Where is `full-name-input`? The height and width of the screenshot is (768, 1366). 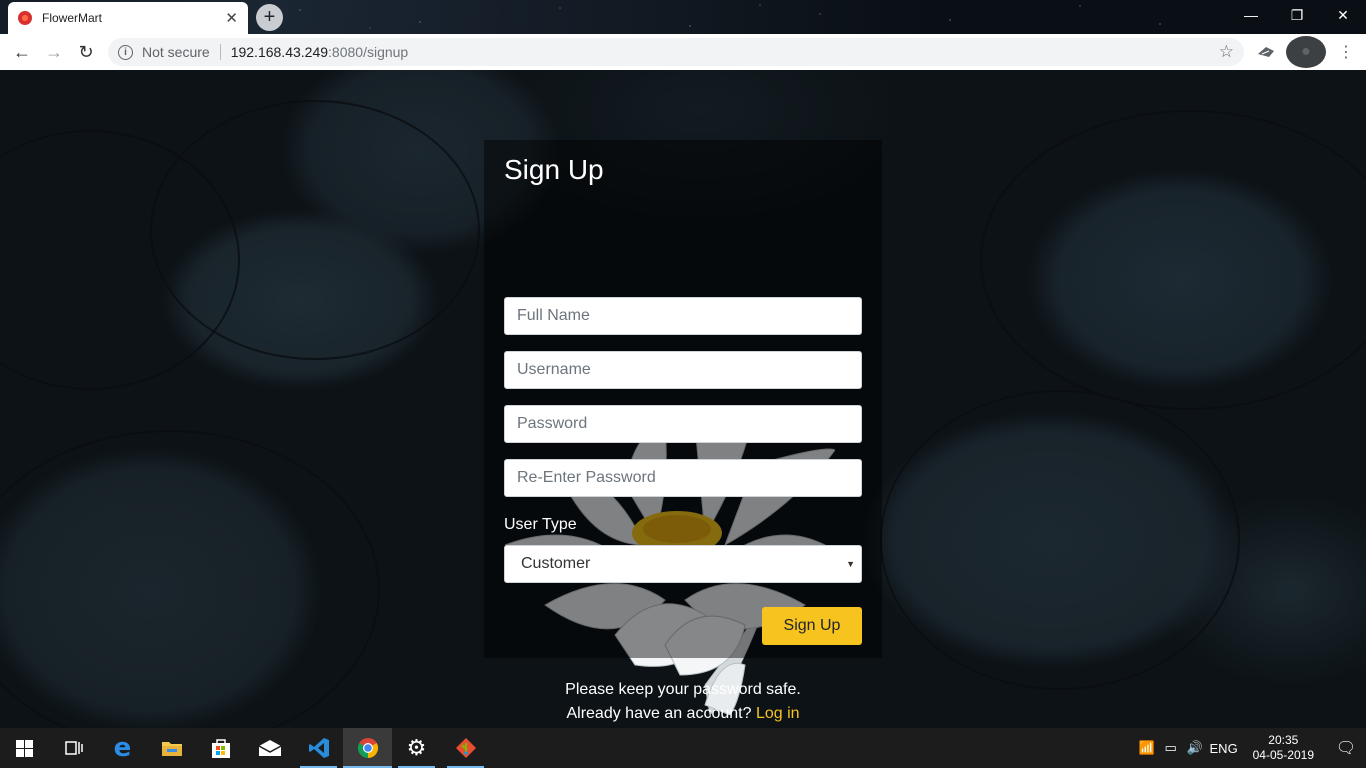
full-name-input is located at coordinates (683, 316).